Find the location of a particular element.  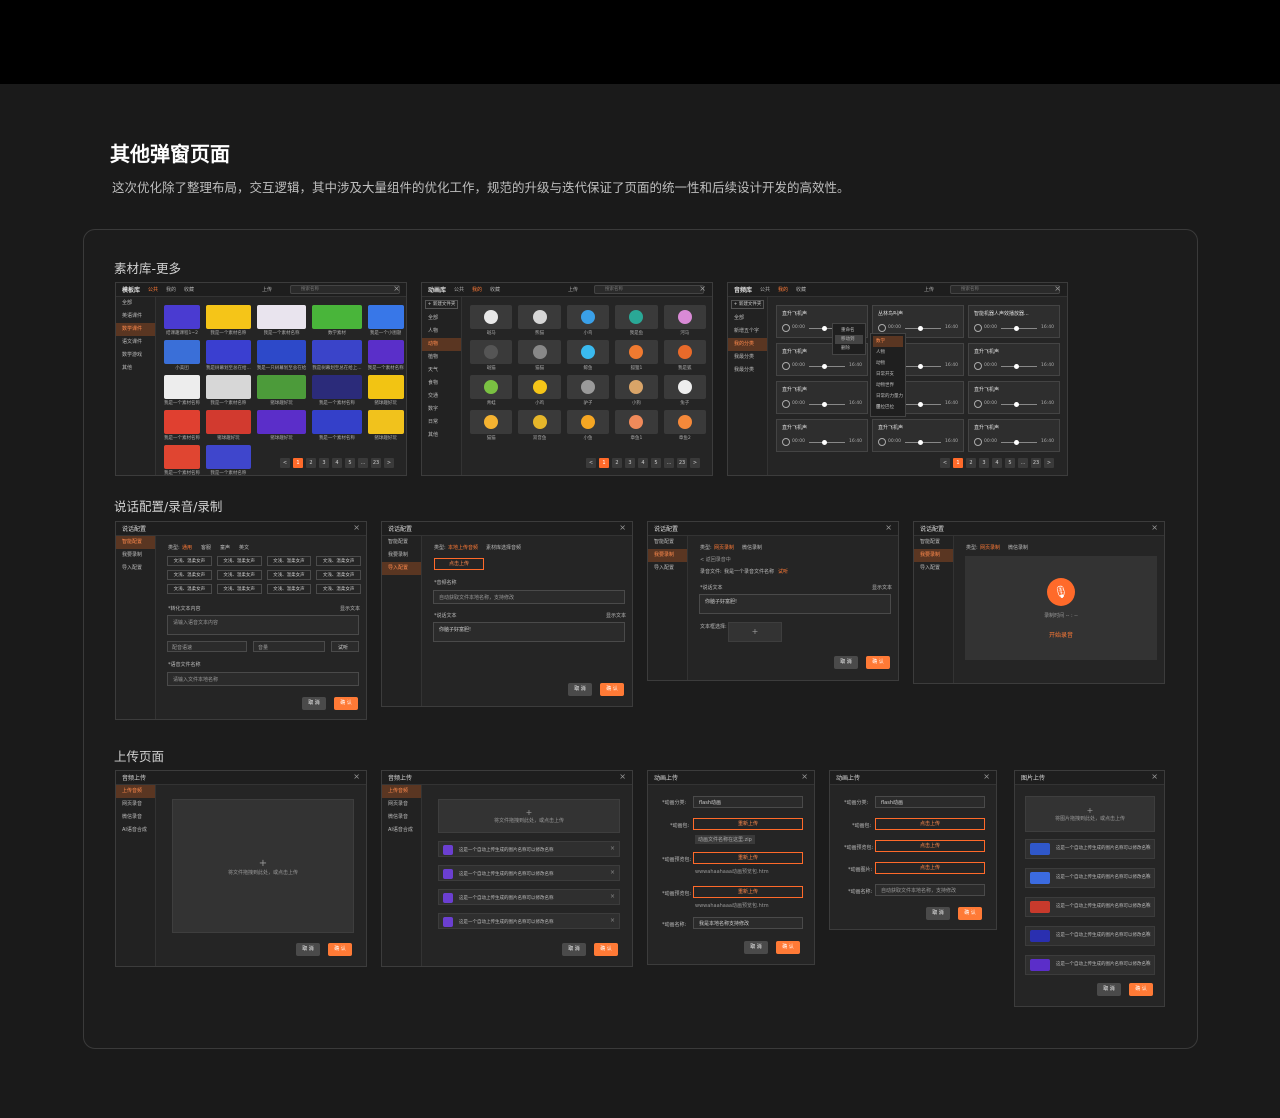

drop-zone: + 将图片拖拽到此处，或点击上传 is located at coordinates (1090, 814).